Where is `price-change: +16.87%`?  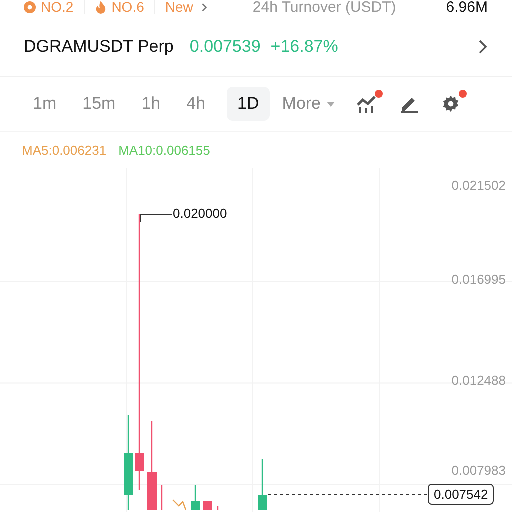 price-change: +16.87% is located at coordinates (304, 47).